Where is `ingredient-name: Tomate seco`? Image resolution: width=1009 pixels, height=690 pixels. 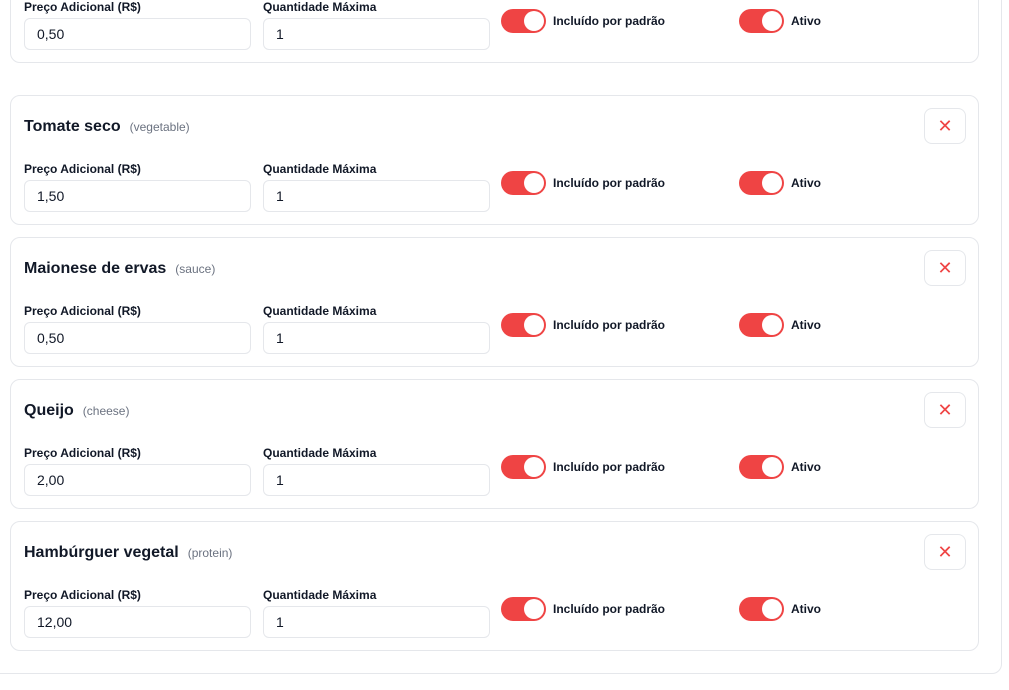 ingredient-name: Tomate seco is located at coordinates (72, 126).